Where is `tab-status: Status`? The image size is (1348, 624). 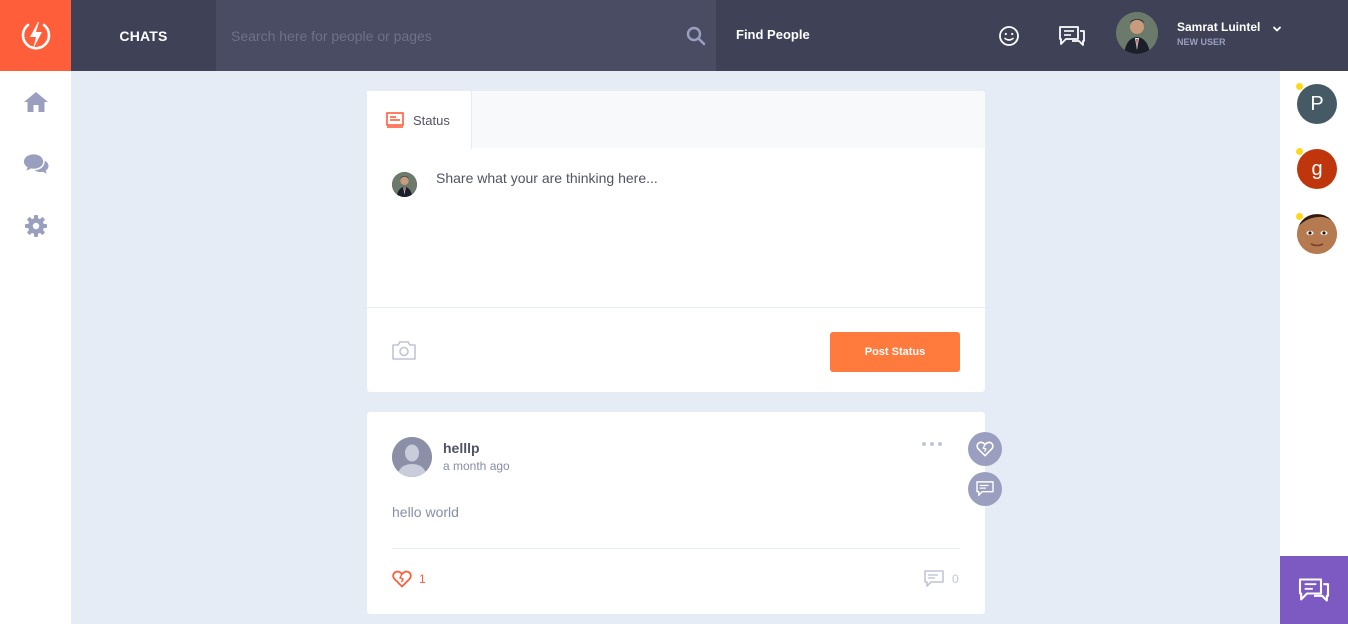
tab-status: Status is located at coordinates (419, 120).